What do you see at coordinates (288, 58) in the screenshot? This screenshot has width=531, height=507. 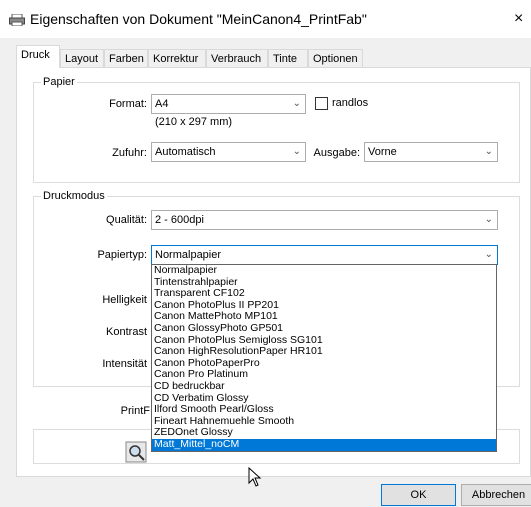 I see `tab-tinte: Tinte` at bounding box center [288, 58].